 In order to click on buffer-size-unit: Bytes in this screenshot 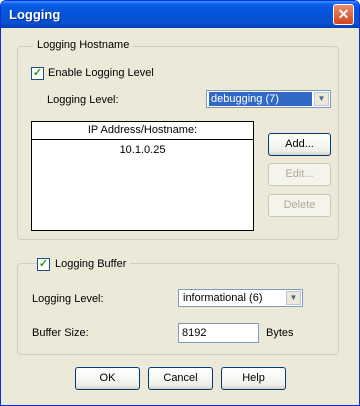, I will do `click(280, 333)`.